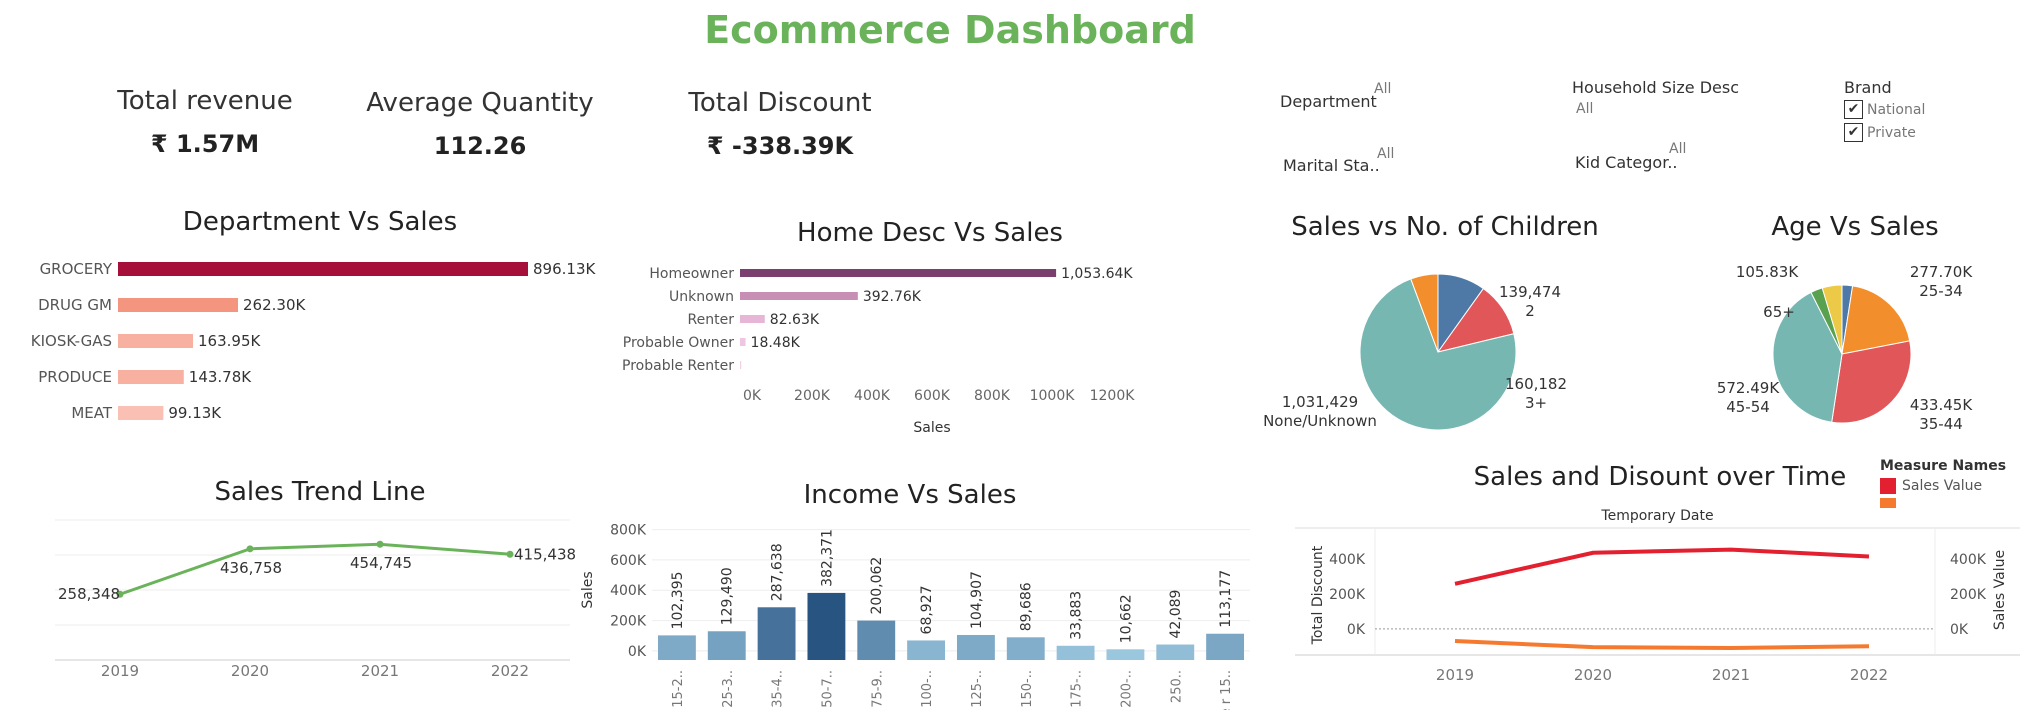 This screenshot has height=710, width=2024. Describe the element at coordinates (1077, 615) in the screenshot. I see `income-value-label: 33,883` at that location.